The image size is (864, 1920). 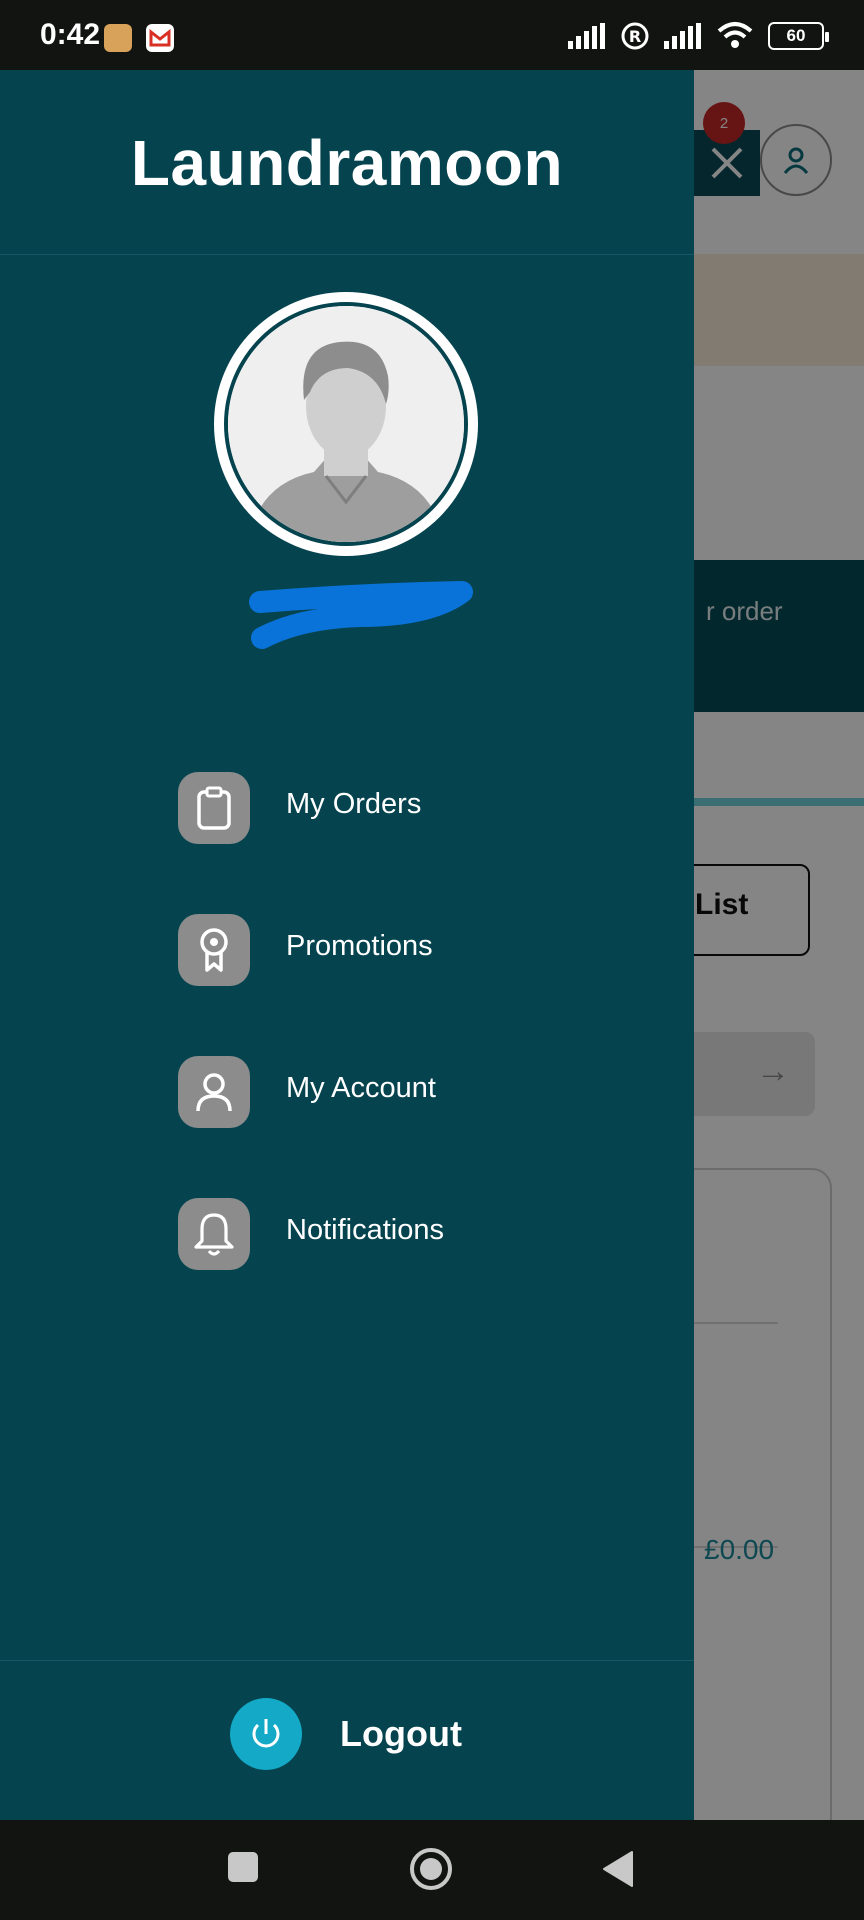 What do you see at coordinates (618, 1869) in the screenshot?
I see `back-triangle-icon` at bounding box center [618, 1869].